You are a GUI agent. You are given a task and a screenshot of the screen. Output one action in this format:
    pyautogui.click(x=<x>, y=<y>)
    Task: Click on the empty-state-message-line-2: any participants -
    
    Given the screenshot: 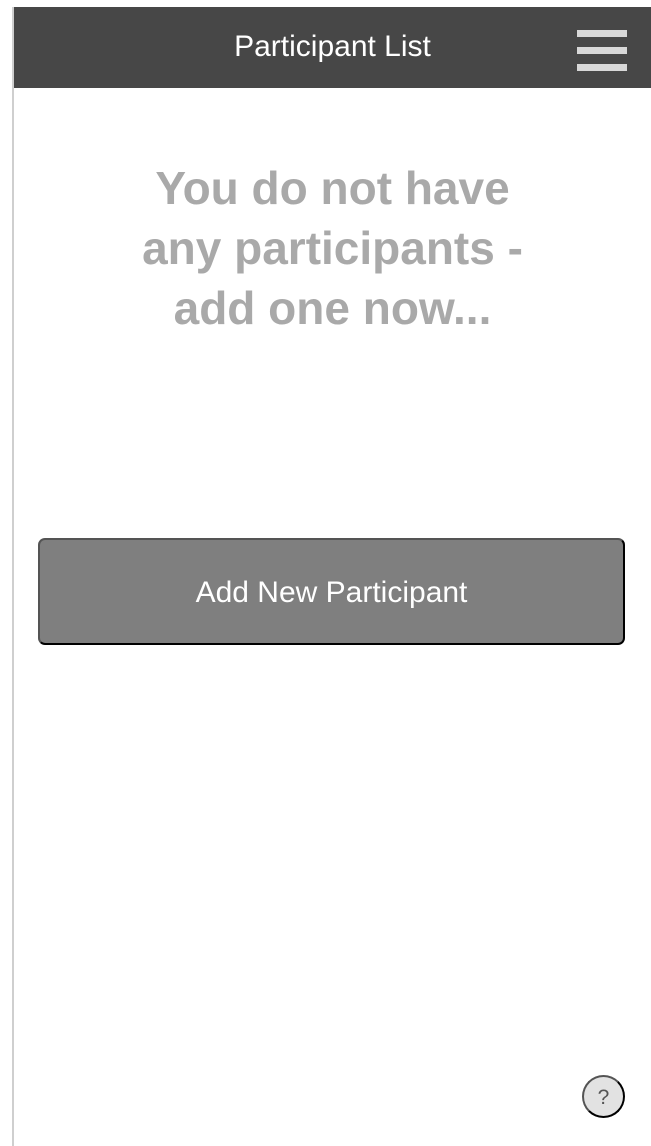 What is the action you would take?
    pyautogui.click(x=332, y=248)
    